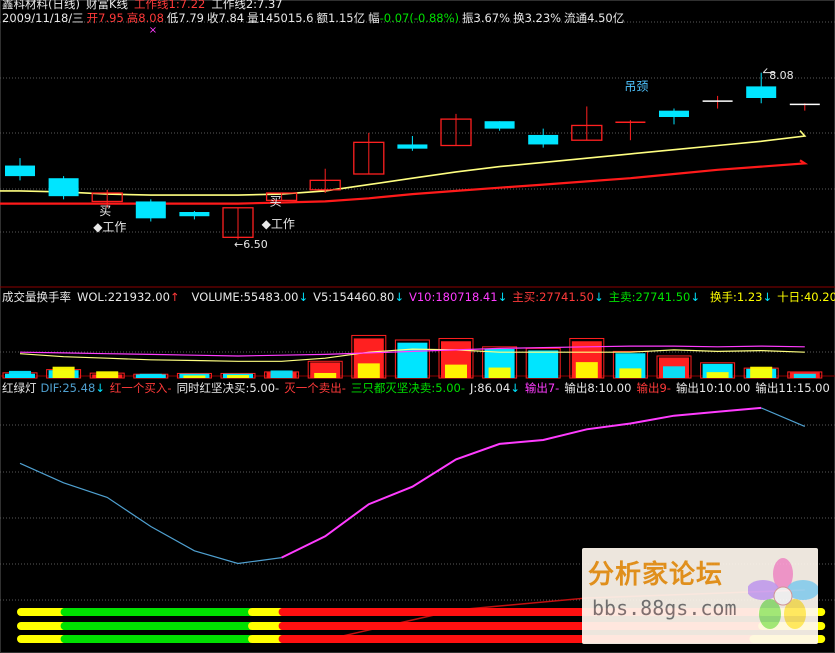 This screenshot has height=653, width=835. Describe the element at coordinates (713, 388) in the screenshot. I see `out10-value: 输出10:10.00` at that location.